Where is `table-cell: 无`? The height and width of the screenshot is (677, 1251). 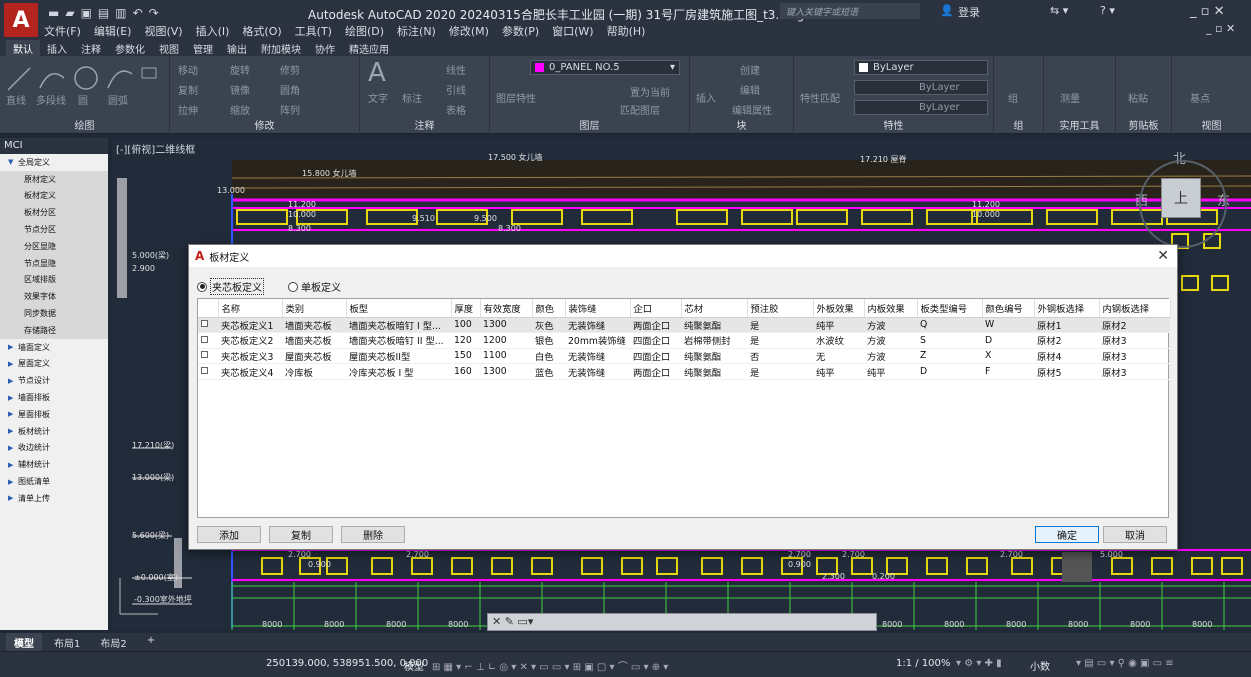
table-cell: 无 is located at coordinates (838, 356).